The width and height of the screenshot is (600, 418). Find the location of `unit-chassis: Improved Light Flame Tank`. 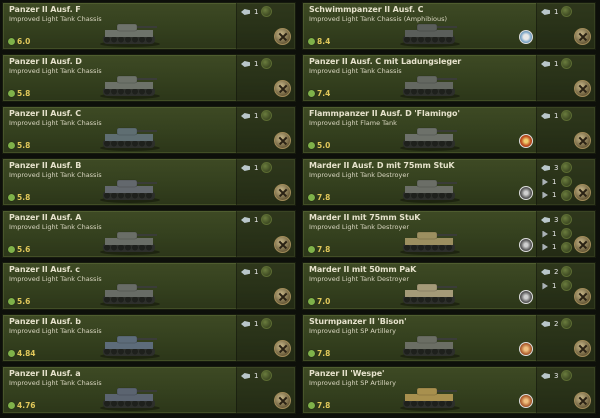

unit-chassis: Improved Light Flame Tank is located at coordinates (353, 123).